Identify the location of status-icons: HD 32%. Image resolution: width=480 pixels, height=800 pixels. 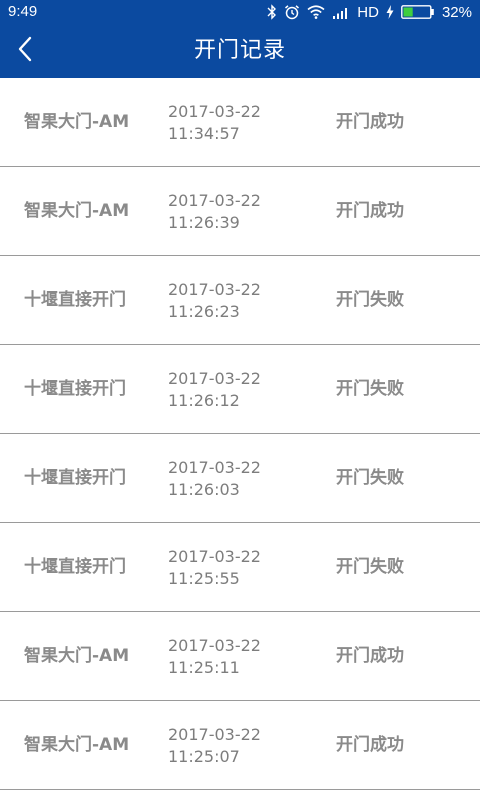
(369, 12).